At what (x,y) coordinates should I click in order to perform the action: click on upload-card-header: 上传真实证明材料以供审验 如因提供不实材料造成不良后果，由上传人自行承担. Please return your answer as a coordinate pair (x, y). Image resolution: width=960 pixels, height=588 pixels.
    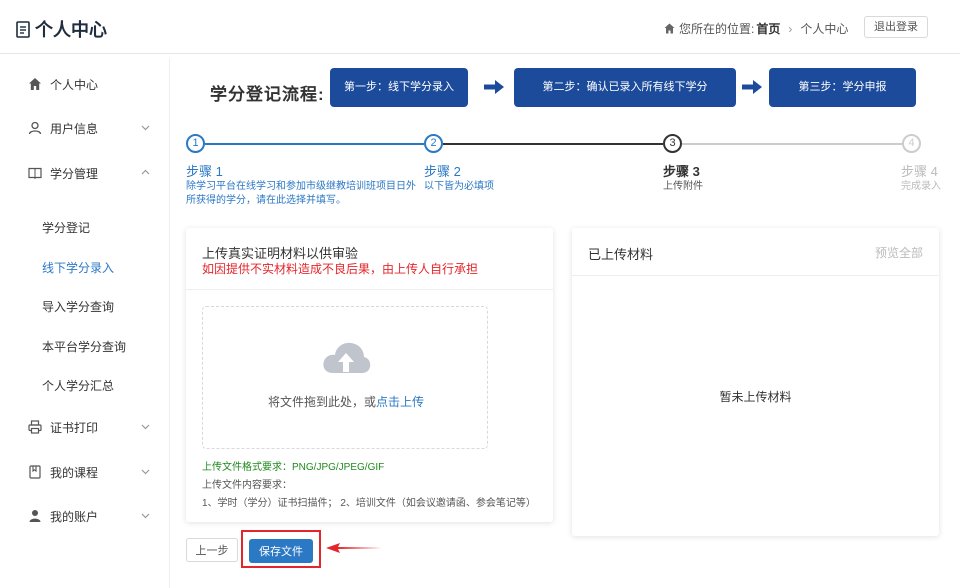
    Looking at the image, I should click on (369, 259).